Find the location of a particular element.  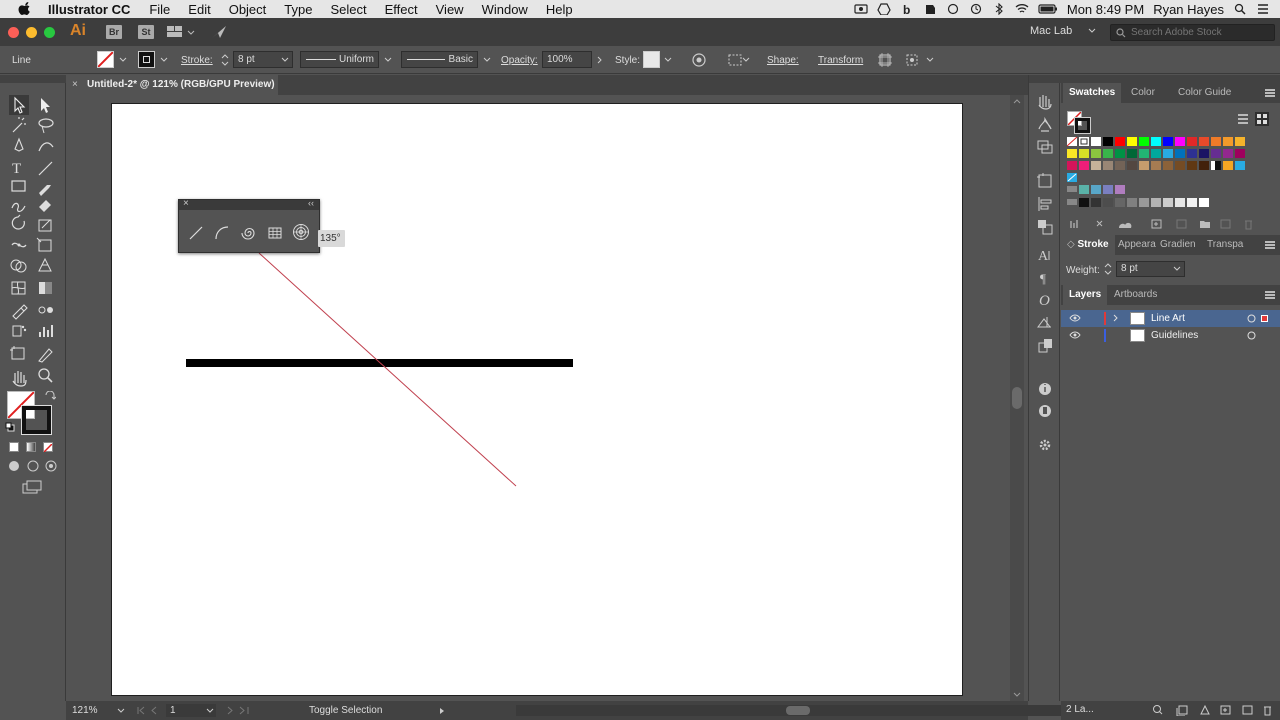

gradient-mode-button is located at coordinates (31, 447).